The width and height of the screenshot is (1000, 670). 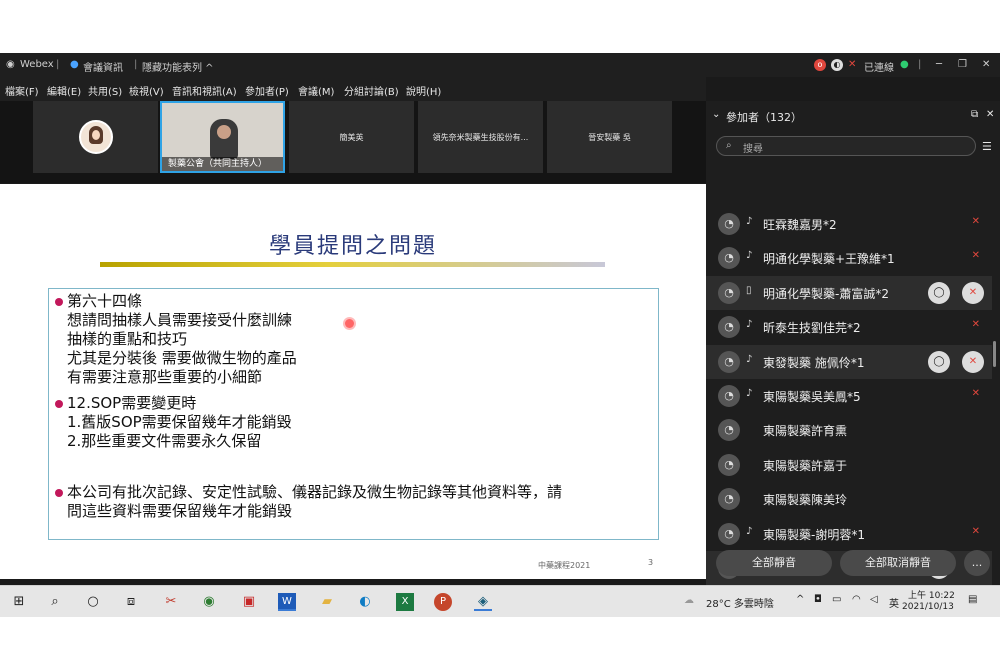 I want to click on menu-share: 共用(S), so click(x=105, y=90).